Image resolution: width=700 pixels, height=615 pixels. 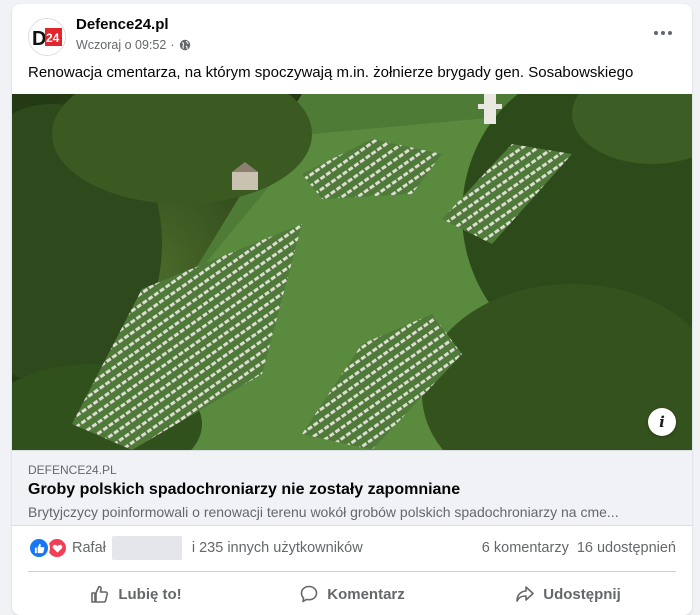 I want to click on like-button: Lubię to!, so click(x=136, y=593).